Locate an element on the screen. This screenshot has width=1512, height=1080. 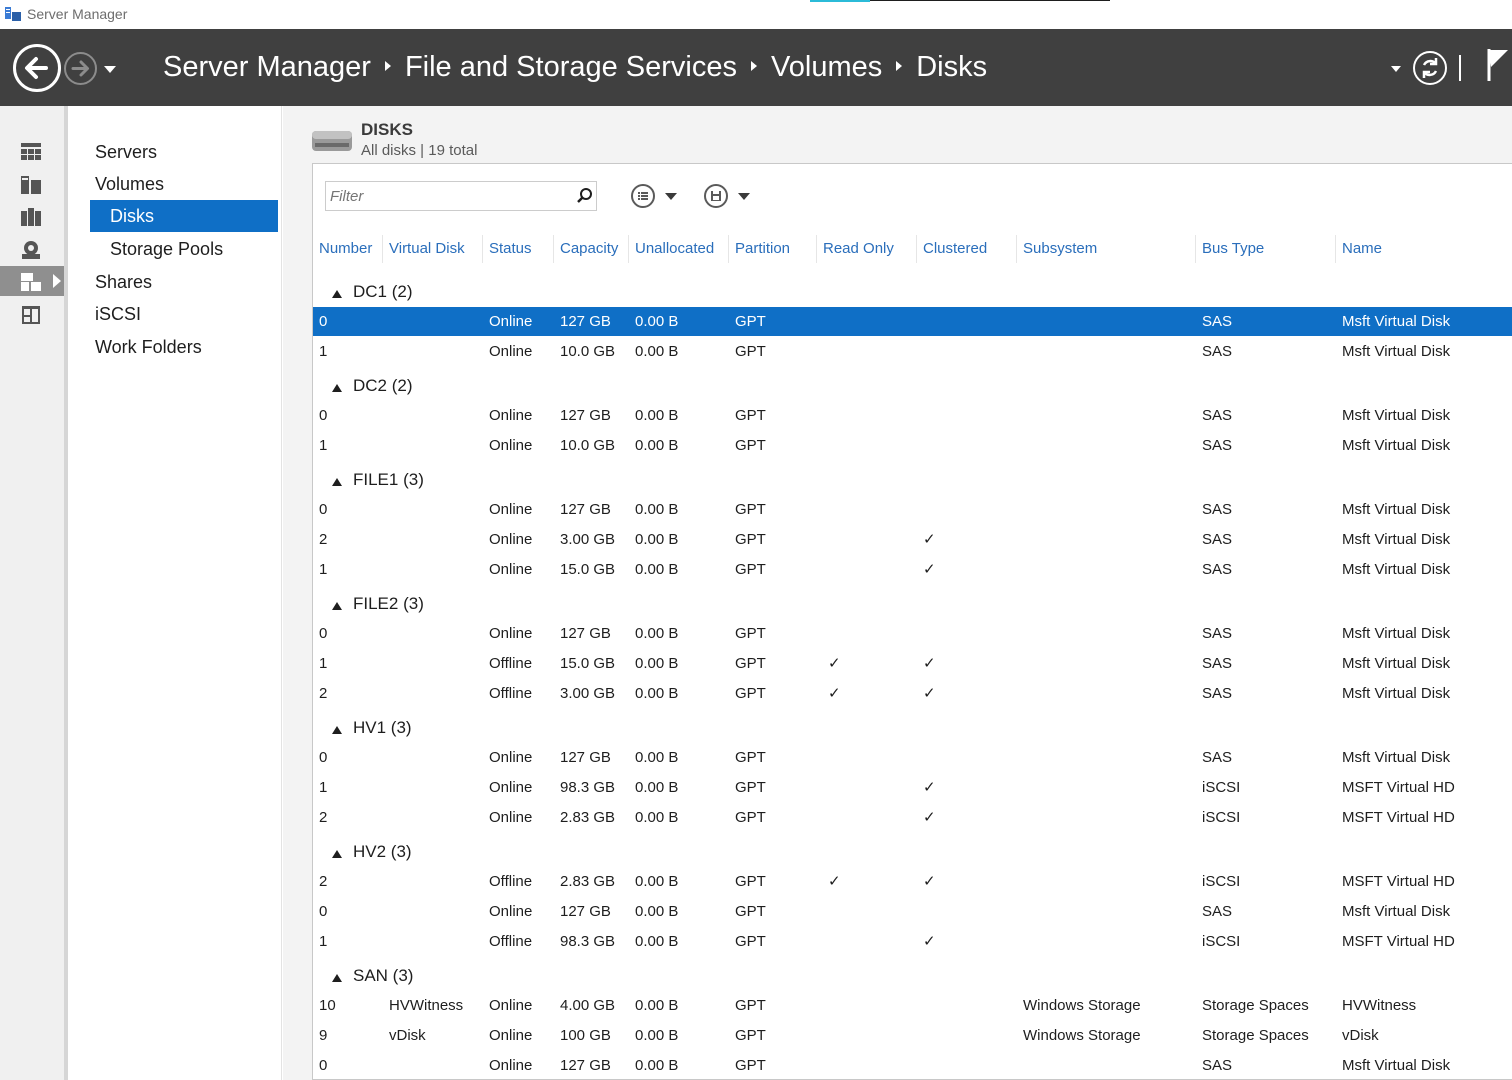
cell-bus-type: SAS is located at coordinates (1217, 509).